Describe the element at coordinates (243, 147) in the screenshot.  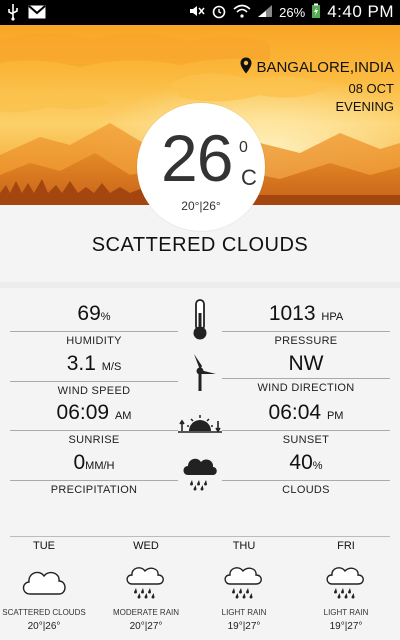
I see `degree-symbol: 0` at that location.